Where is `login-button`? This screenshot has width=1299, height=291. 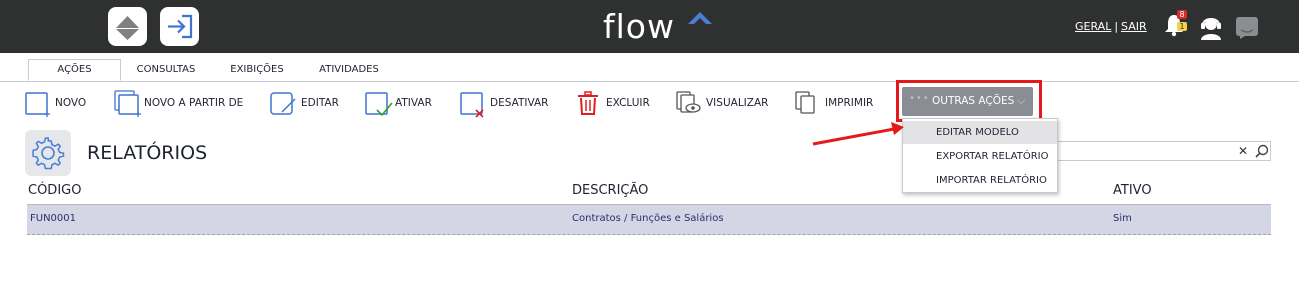
login-button is located at coordinates (179, 26).